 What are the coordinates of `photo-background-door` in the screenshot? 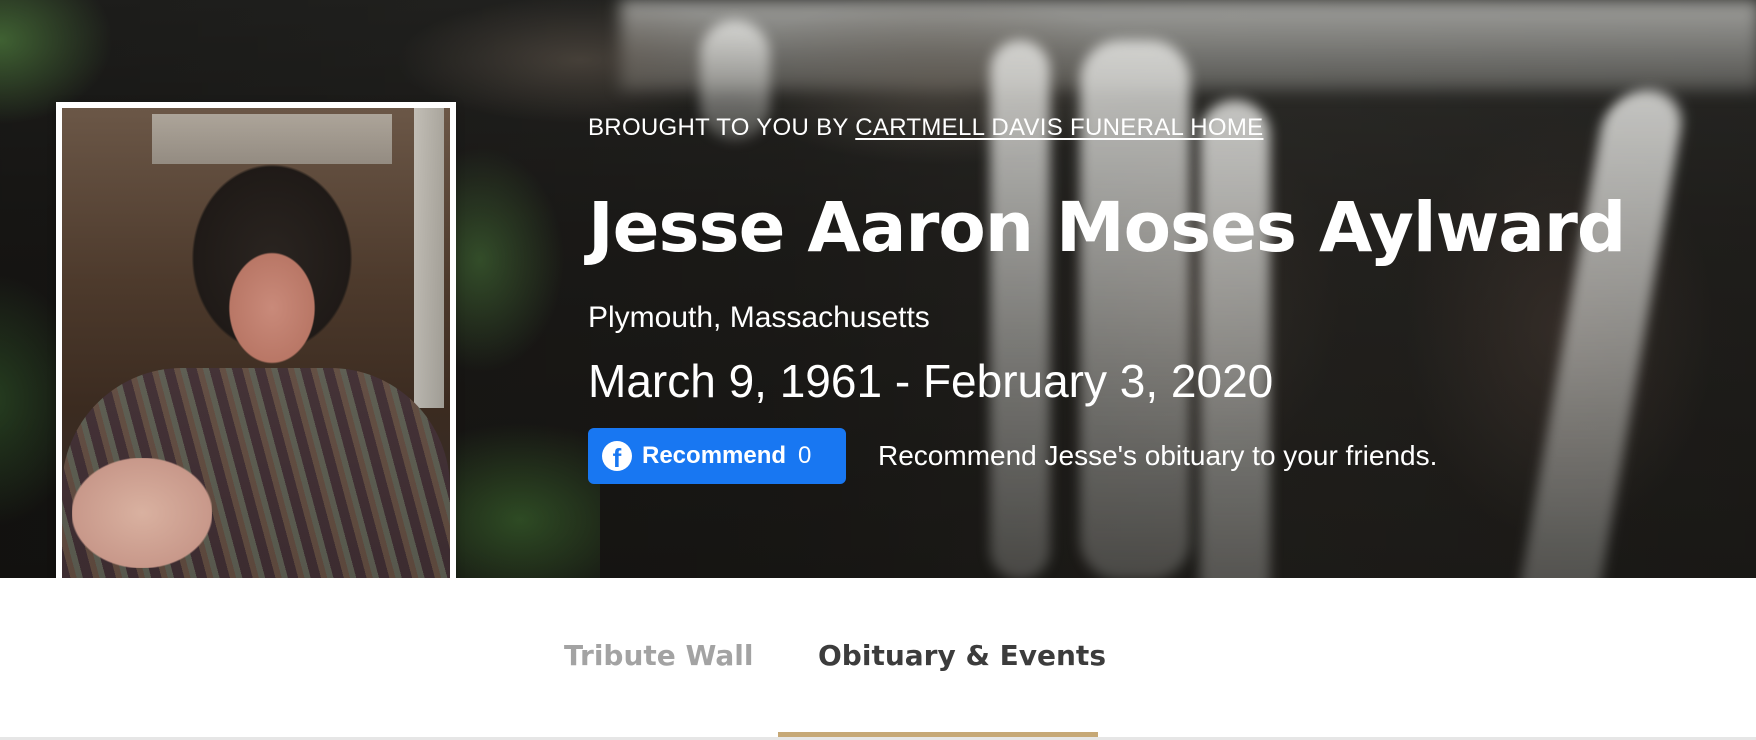 It's located at (429, 258).